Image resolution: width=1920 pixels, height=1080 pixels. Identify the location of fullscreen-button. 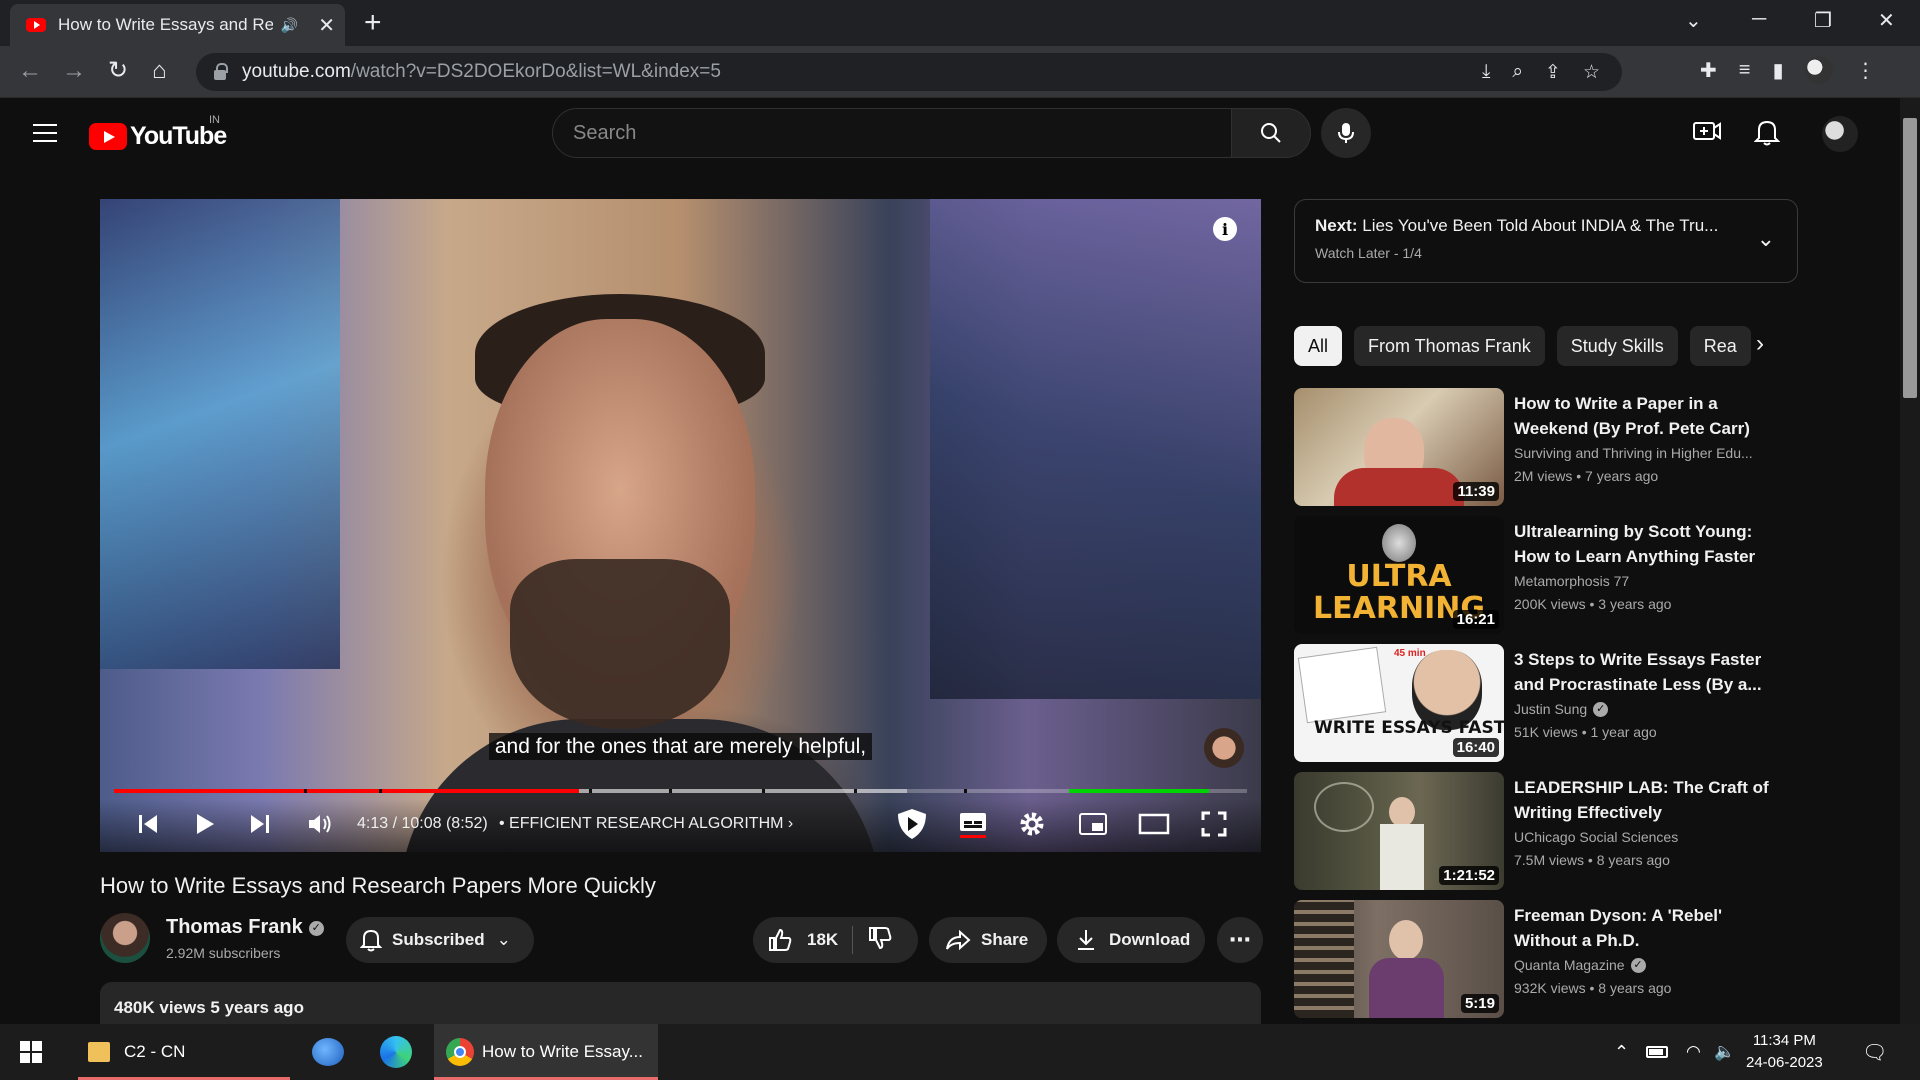
(1214, 824).